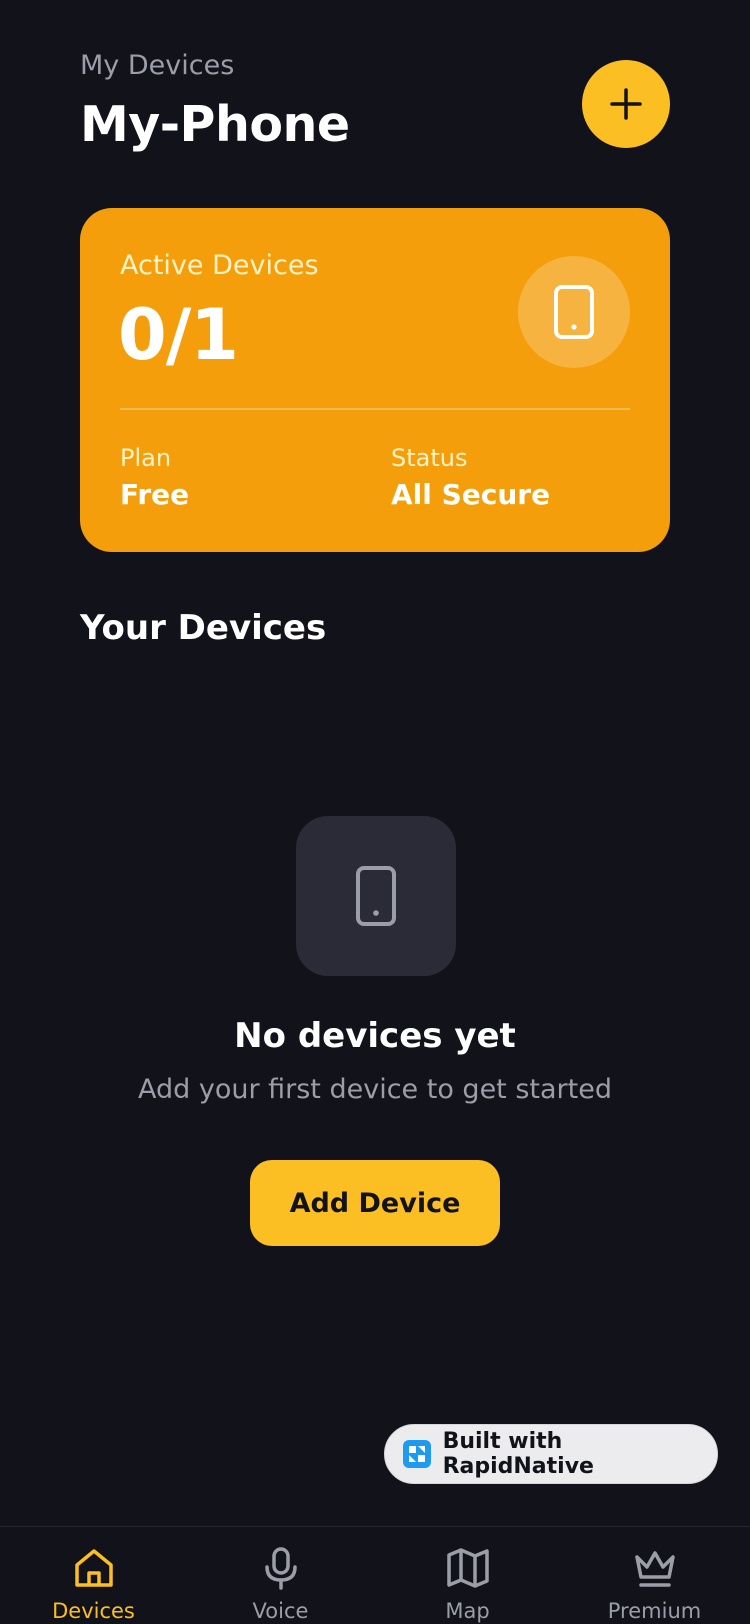 Image resolution: width=750 pixels, height=1624 pixels. Describe the element at coordinates (654, 1569) in the screenshot. I see `crown-icon` at that location.